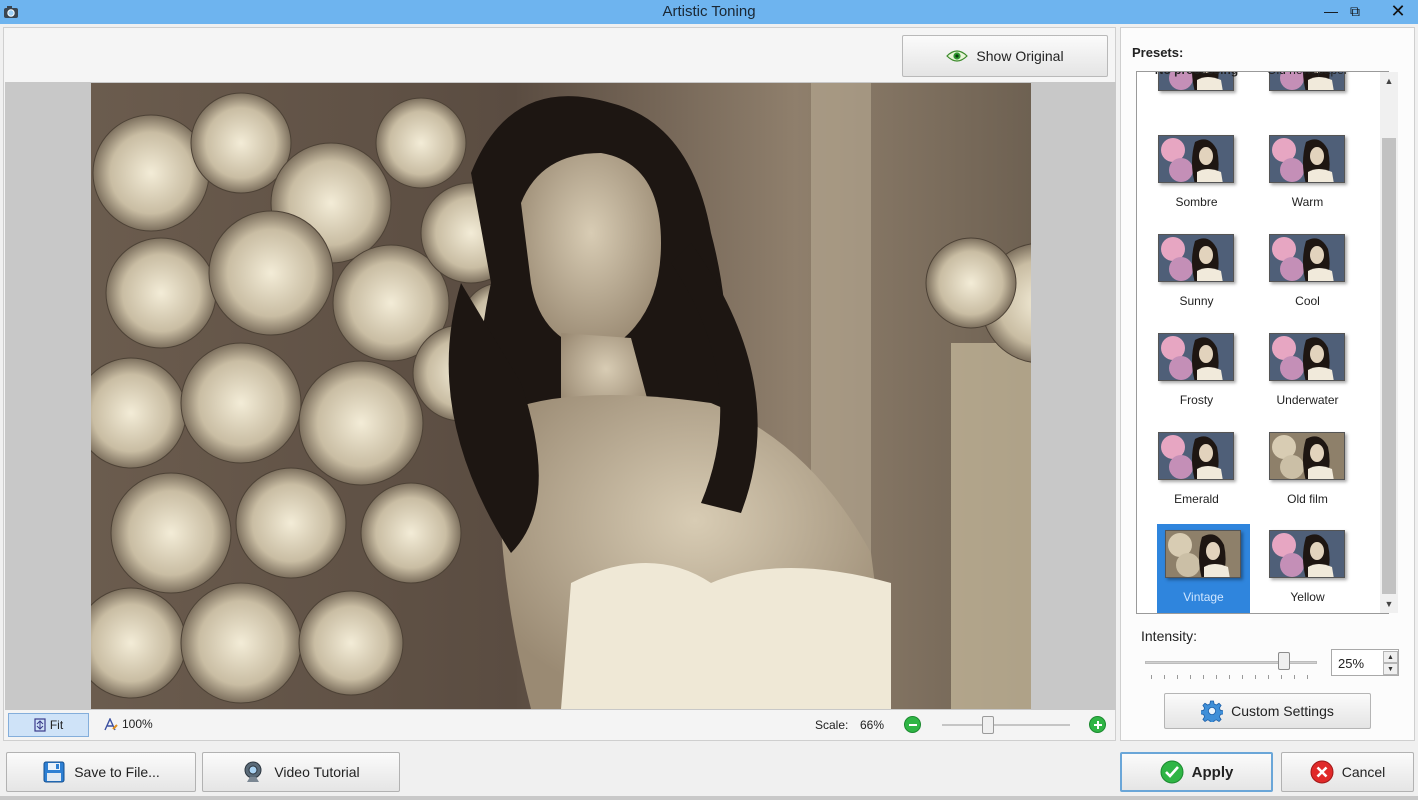  What do you see at coordinates (1196, 100) in the screenshot?
I see `preset-item: No processing` at bounding box center [1196, 100].